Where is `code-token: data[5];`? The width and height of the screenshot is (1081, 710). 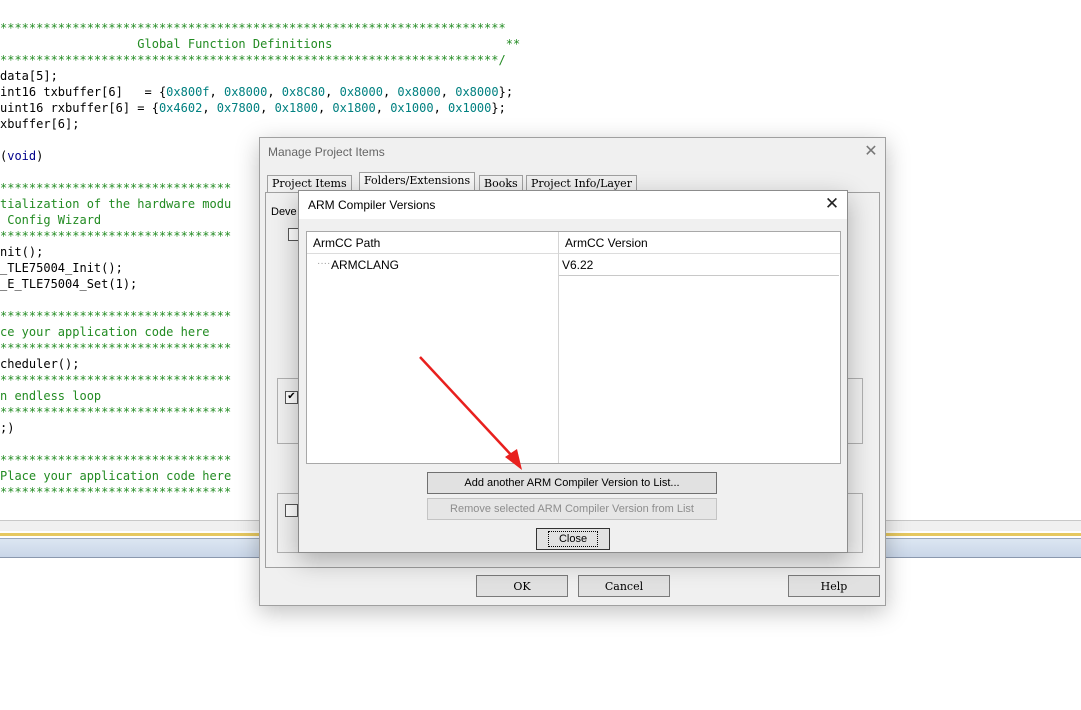 code-token: data[5]; is located at coordinates (29, 76).